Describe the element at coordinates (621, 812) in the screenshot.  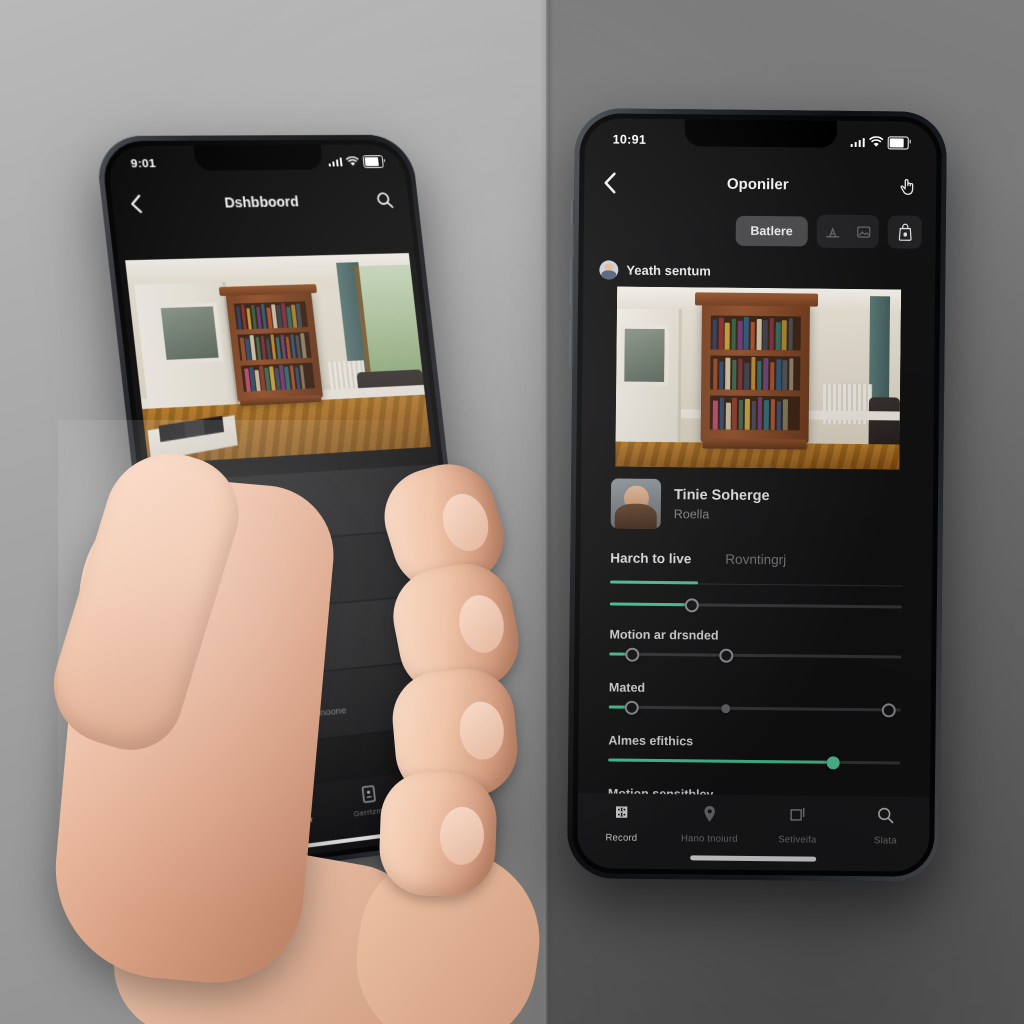
I see `record-cloud-icon` at that location.